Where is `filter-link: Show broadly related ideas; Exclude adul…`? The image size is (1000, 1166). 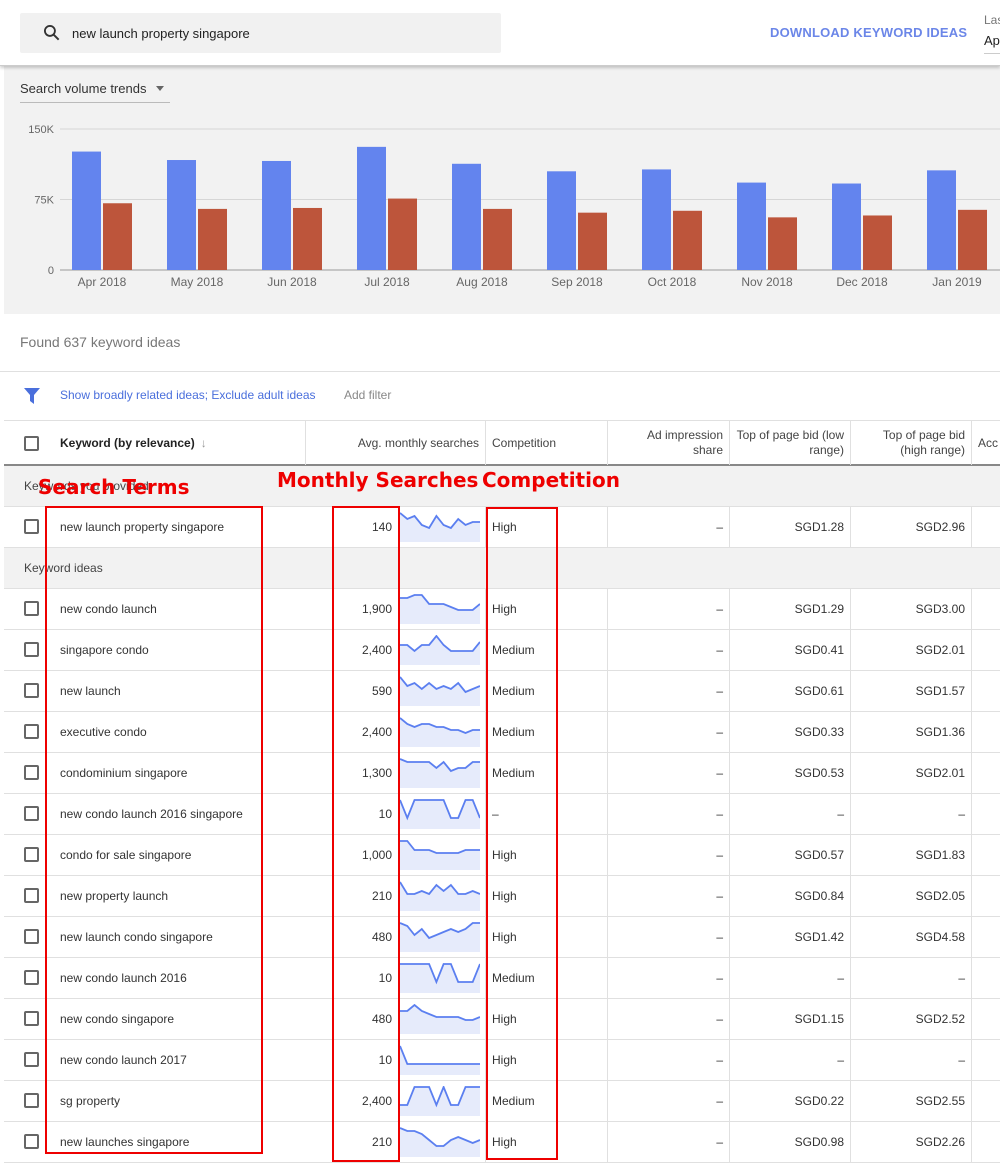
filter-link: Show broadly related ideas; Exclude adul… is located at coordinates (188, 395).